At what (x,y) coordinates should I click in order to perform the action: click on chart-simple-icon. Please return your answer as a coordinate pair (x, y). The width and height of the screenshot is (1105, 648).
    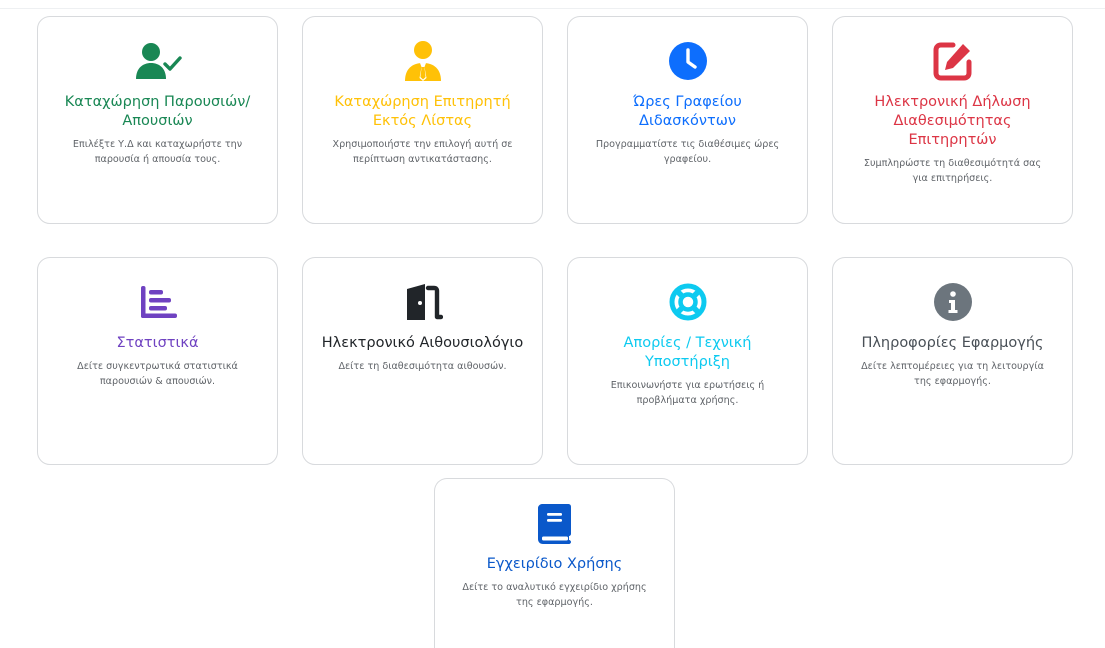
    Looking at the image, I should click on (158, 302).